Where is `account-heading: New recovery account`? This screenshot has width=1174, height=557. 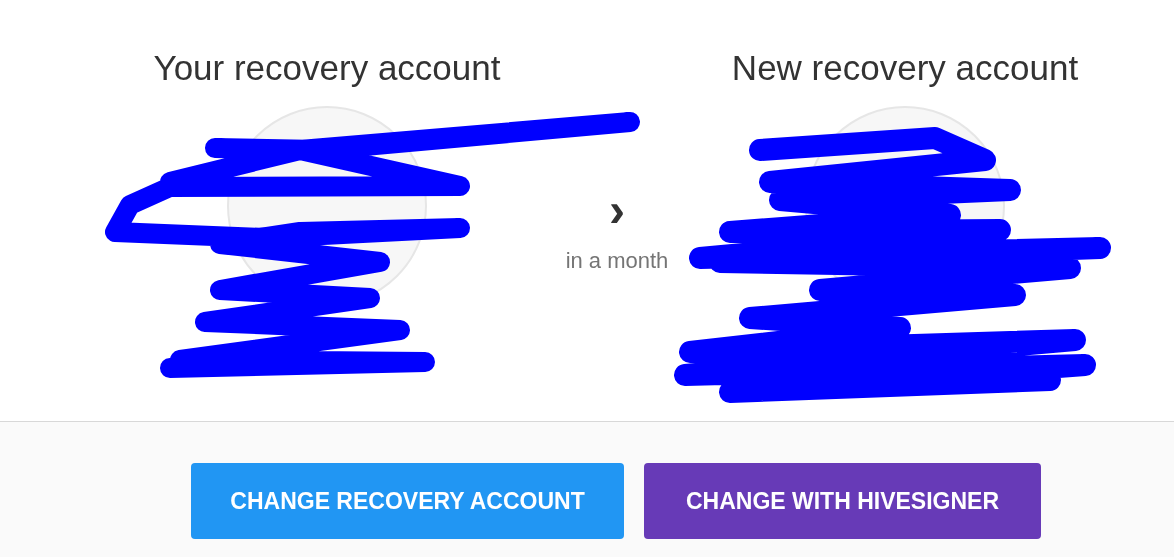
account-heading: New recovery account is located at coordinates (905, 68).